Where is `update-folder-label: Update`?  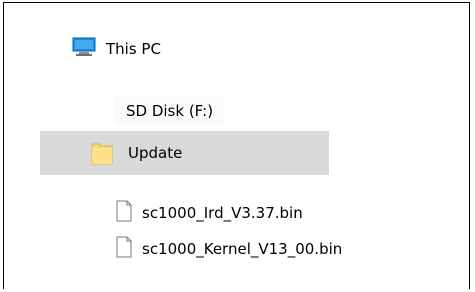 update-folder-label: Update is located at coordinates (155, 153).